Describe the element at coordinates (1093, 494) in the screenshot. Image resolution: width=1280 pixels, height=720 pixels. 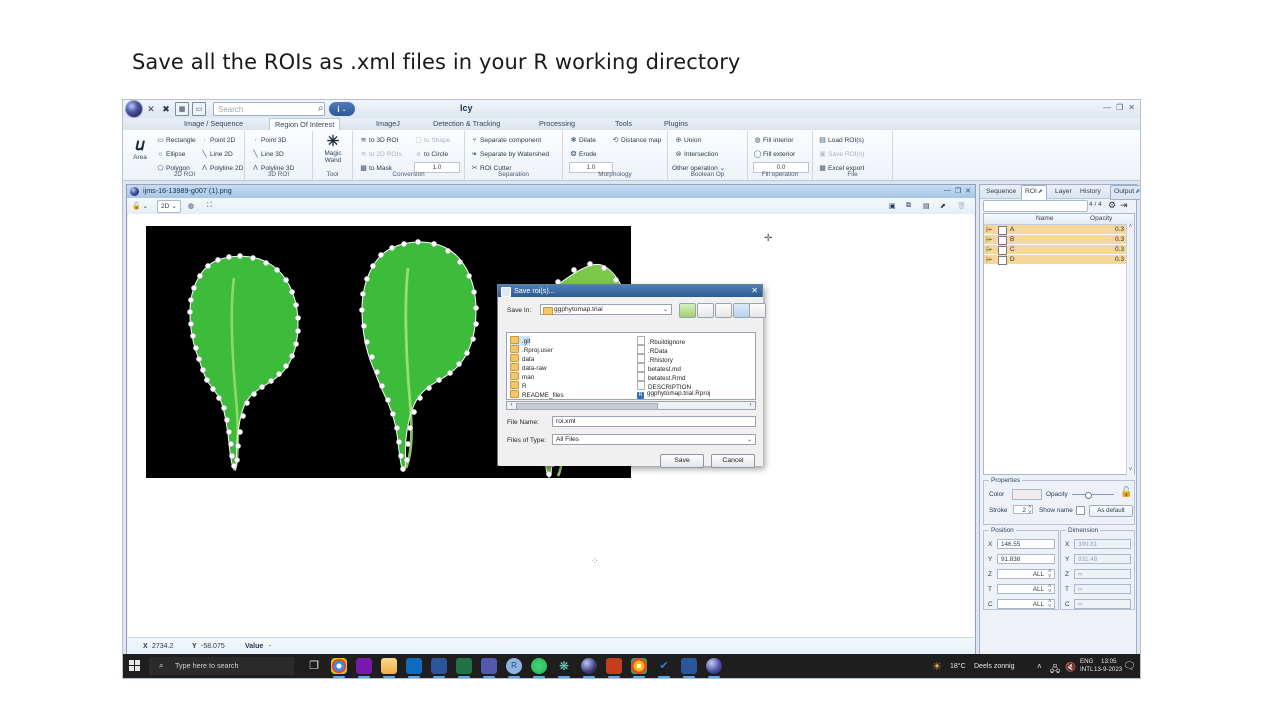
I see `opacity-slider` at that location.